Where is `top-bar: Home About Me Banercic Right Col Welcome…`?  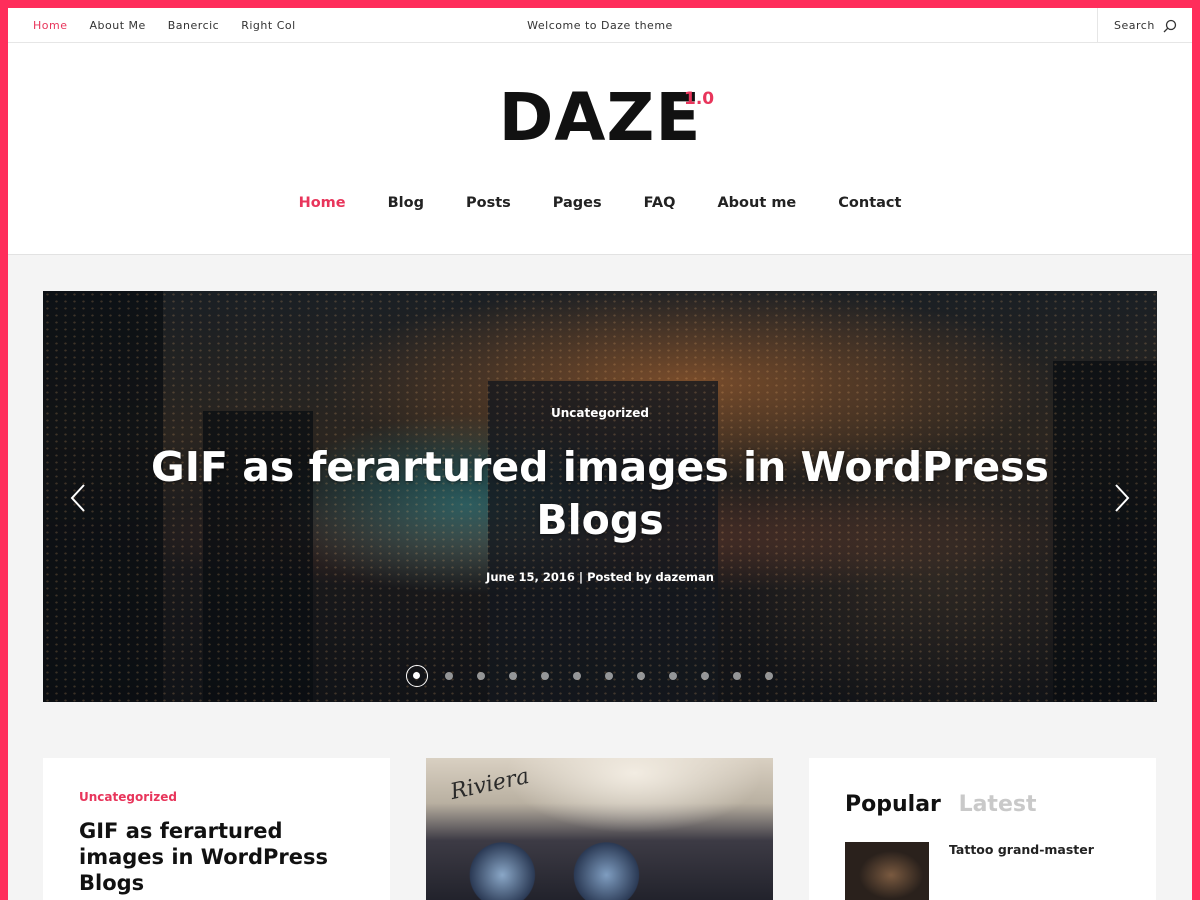 top-bar: Home About Me Banercic Right Col Welcome… is located at coordinates (600, 25).